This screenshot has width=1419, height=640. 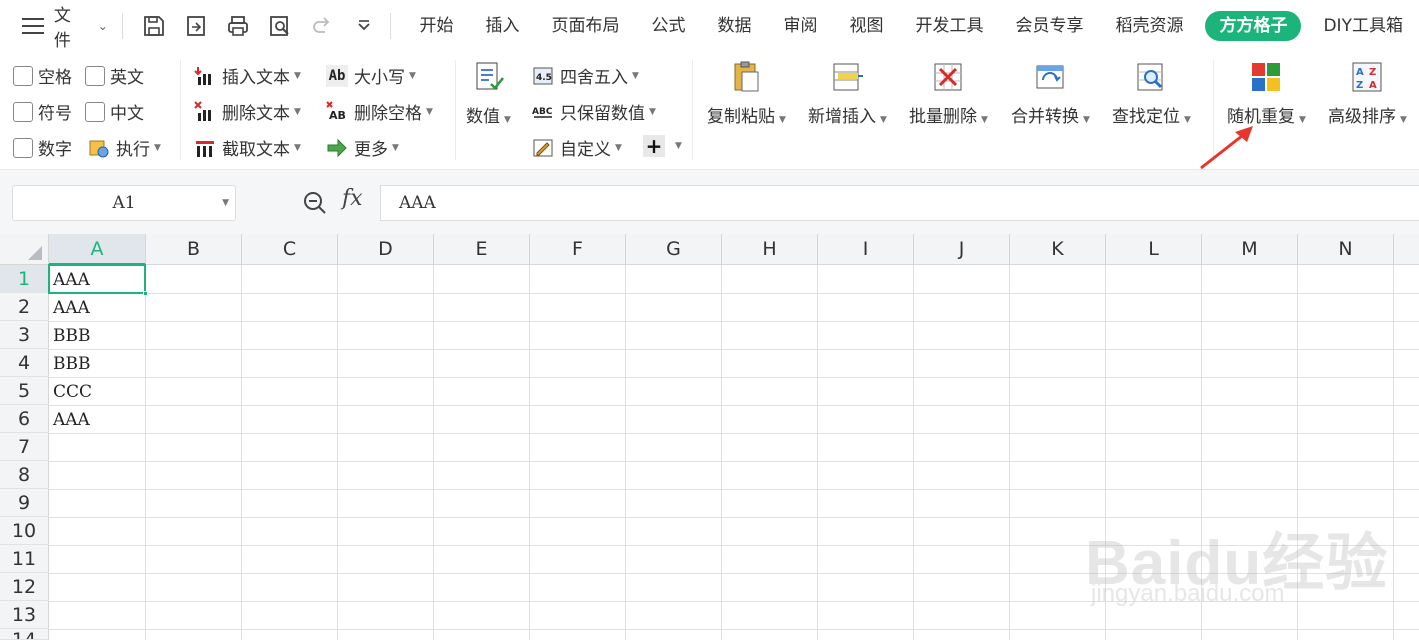 I want to click on row-header-7: 7, so click(x=24, y=447).